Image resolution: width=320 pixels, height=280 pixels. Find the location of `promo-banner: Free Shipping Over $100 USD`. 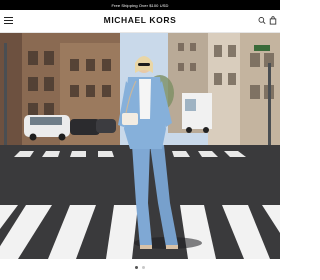

promo-banner: Free Shipping Over $100 USD is located at coordinates (140, 5).